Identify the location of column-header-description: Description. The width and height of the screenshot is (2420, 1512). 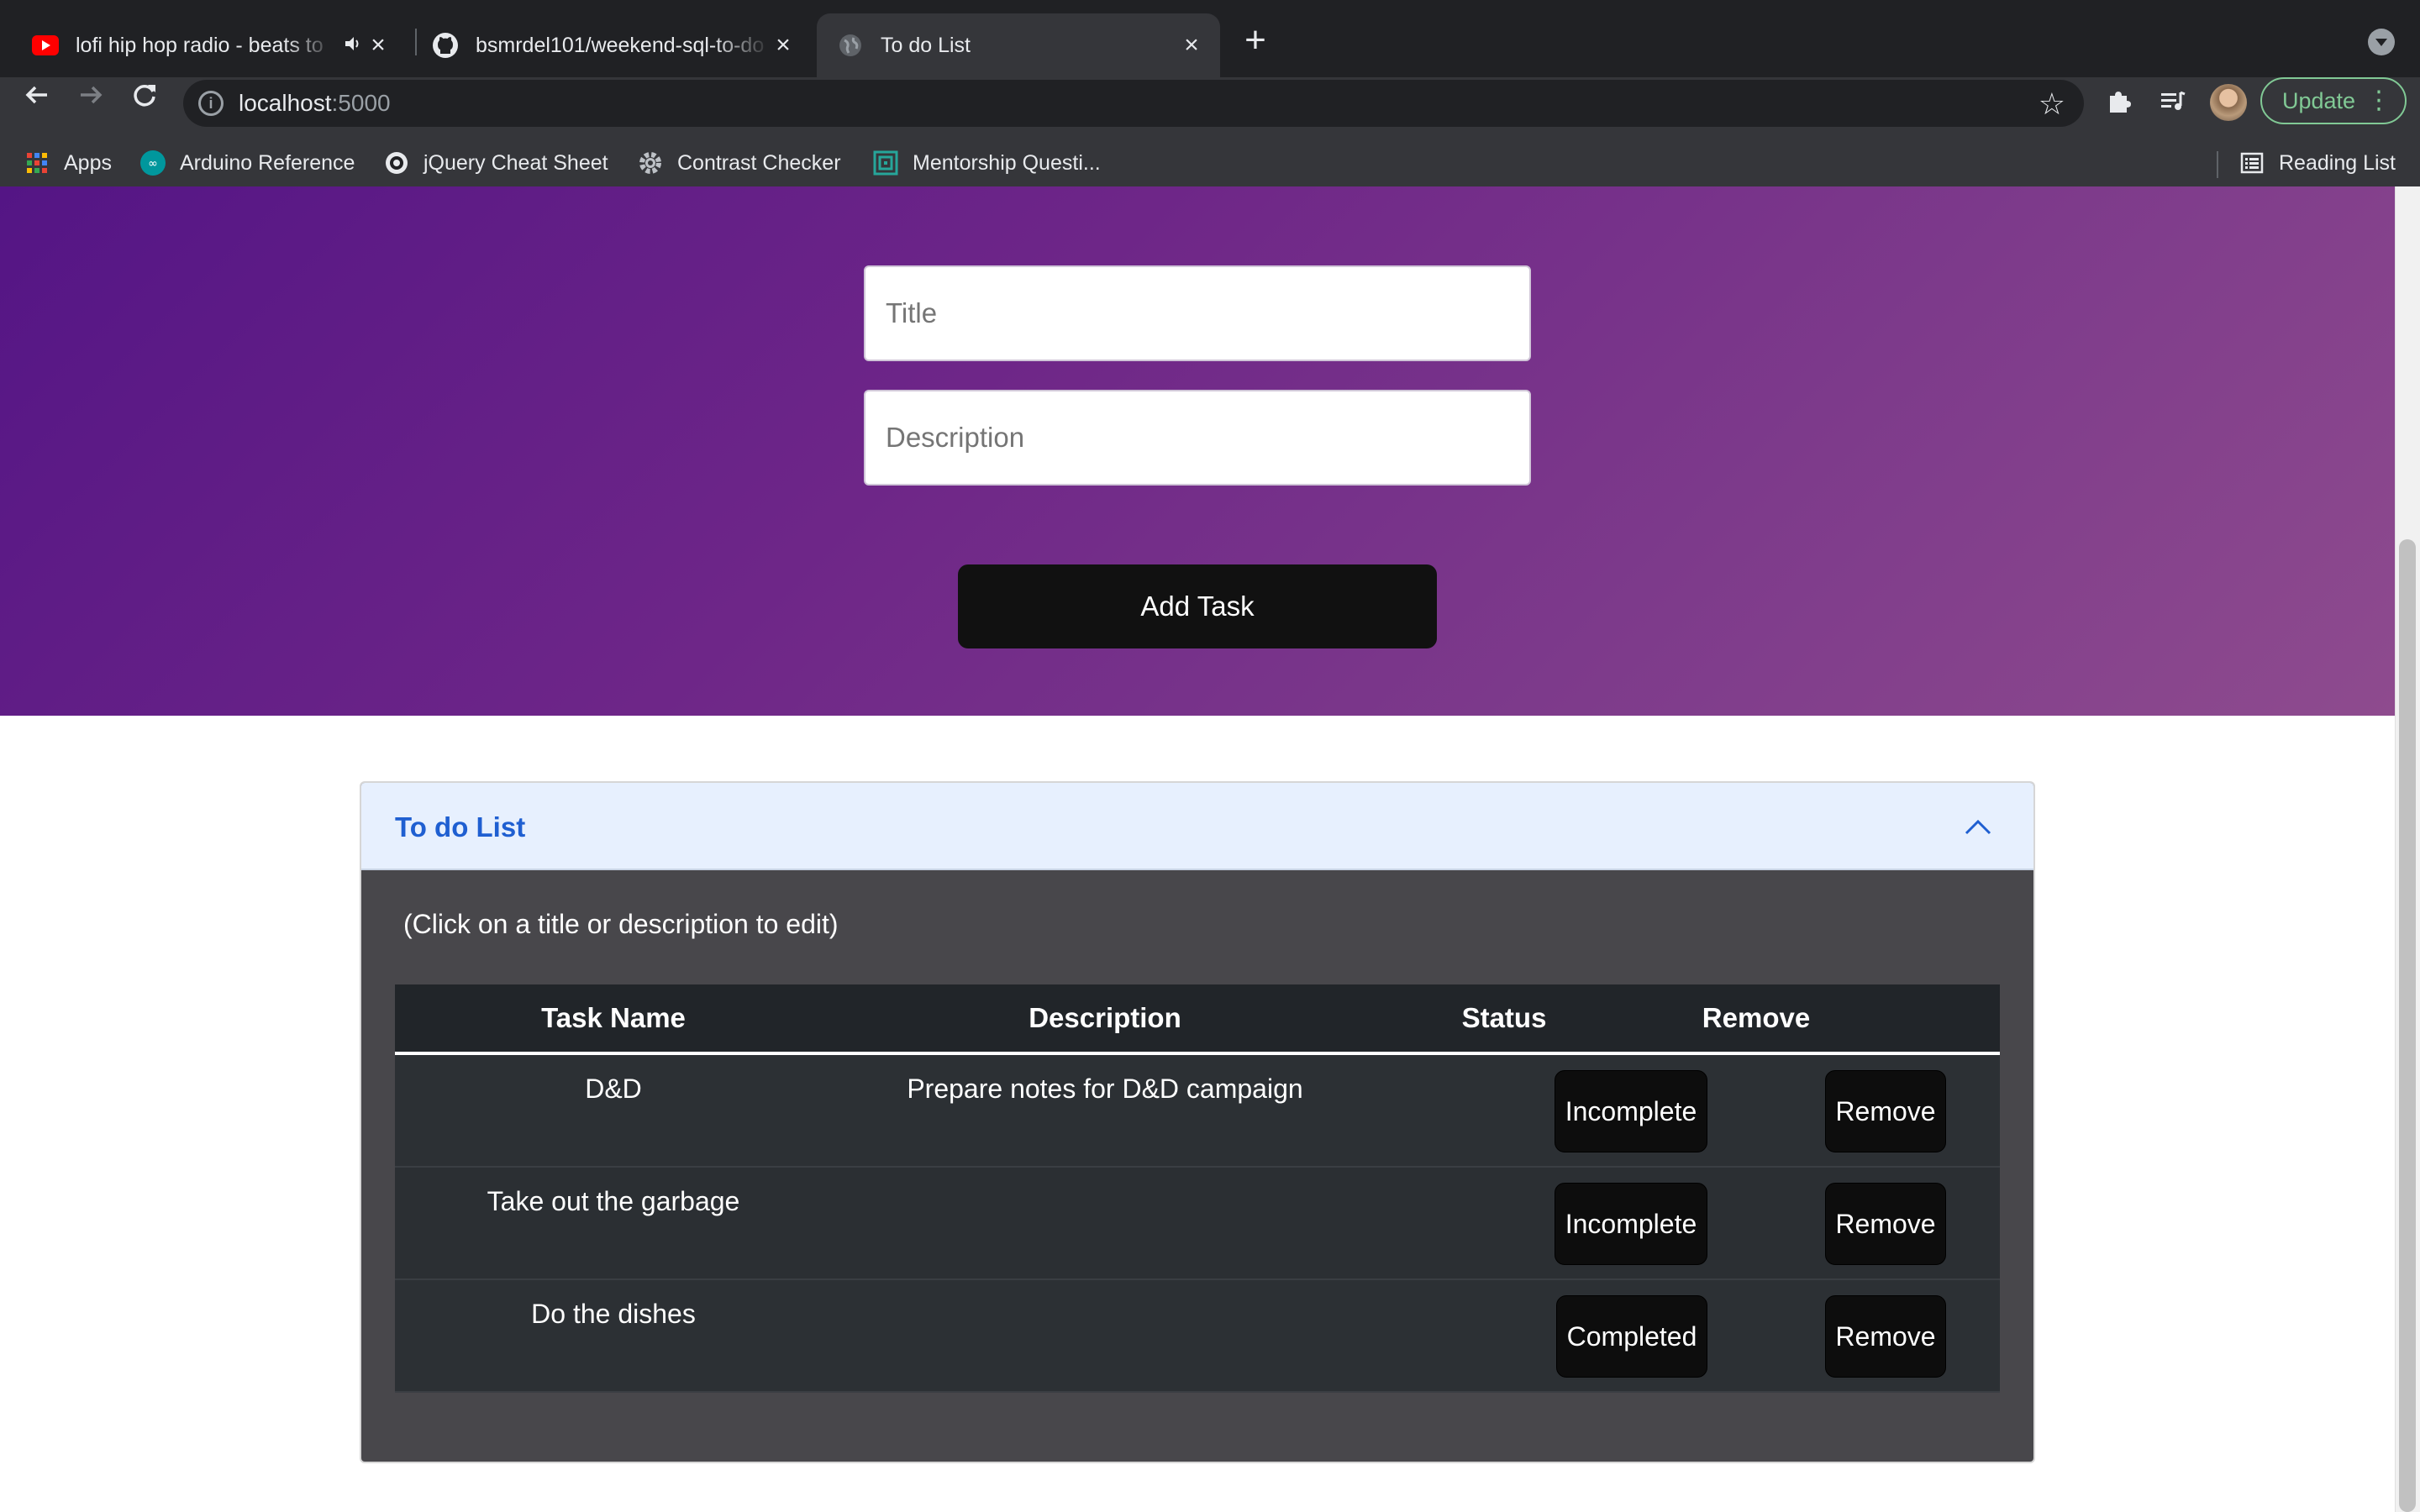
(1104, 1017).